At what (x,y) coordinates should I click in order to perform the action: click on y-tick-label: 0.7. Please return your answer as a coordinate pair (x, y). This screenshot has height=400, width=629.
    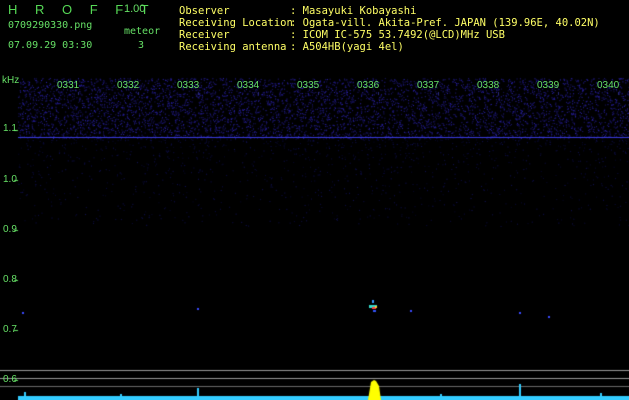
    Looking at the image, I should click on (10, 329).